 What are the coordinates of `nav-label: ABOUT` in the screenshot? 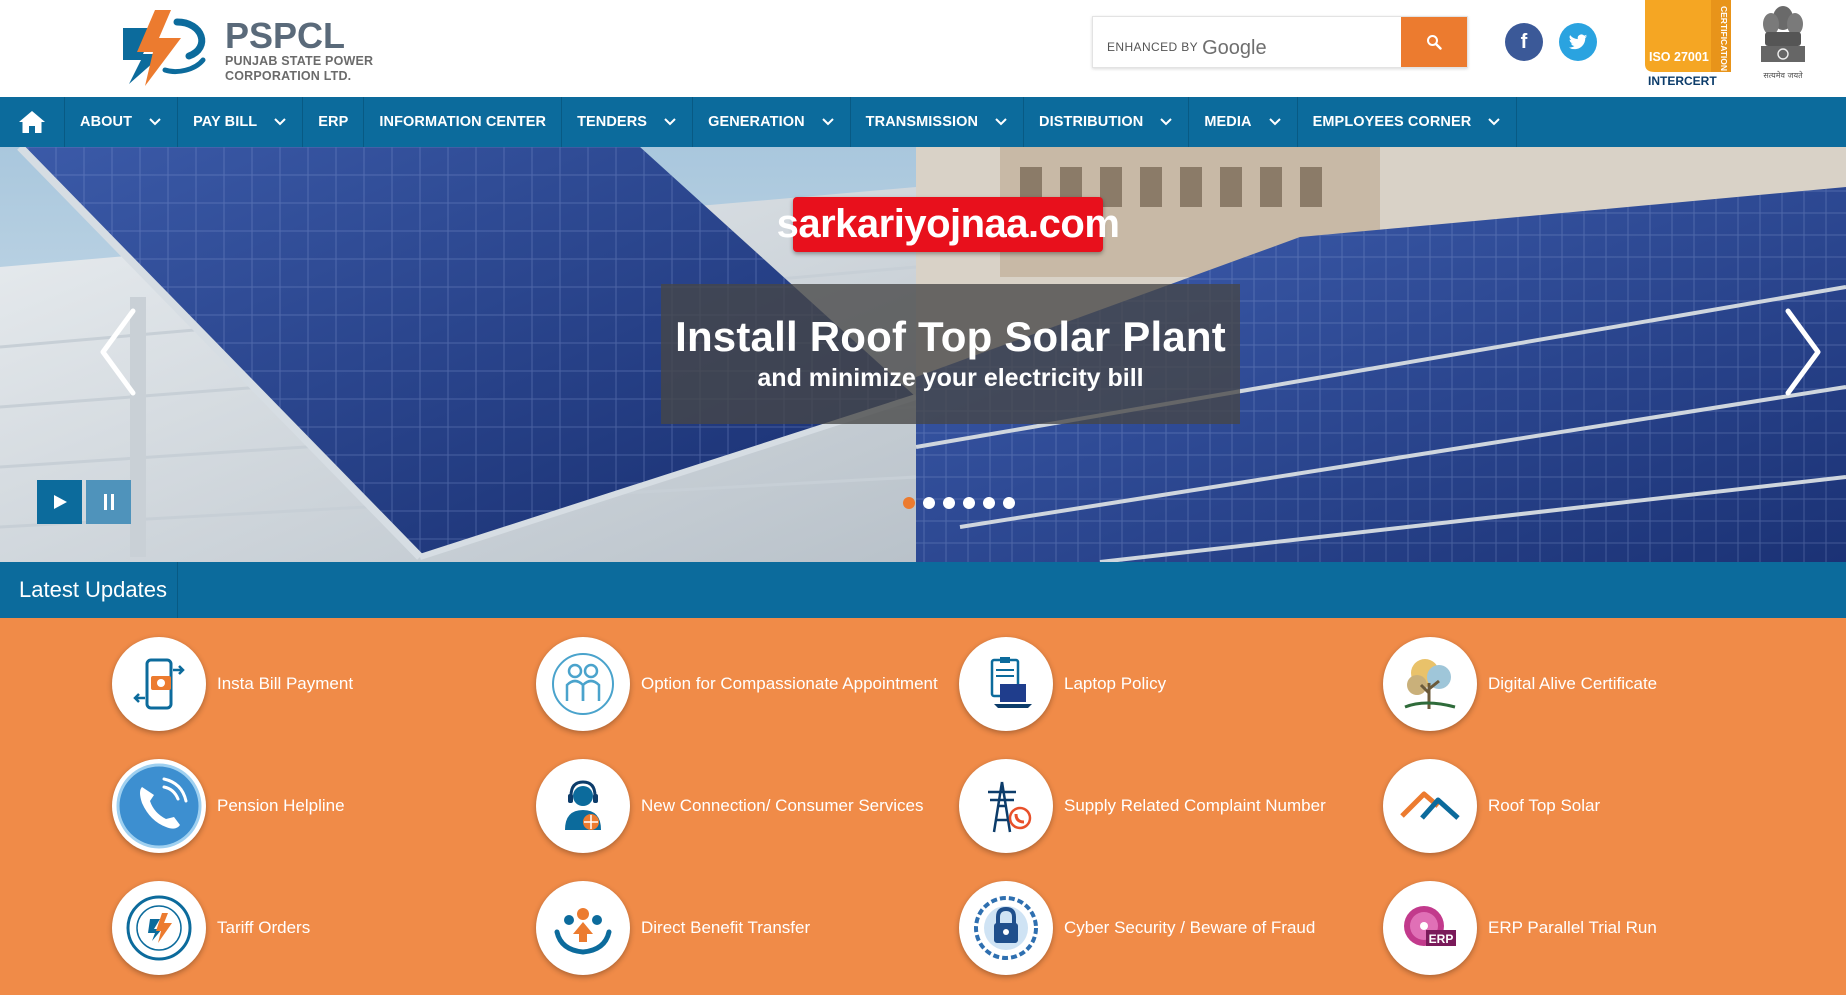 It's located at (106, 122).